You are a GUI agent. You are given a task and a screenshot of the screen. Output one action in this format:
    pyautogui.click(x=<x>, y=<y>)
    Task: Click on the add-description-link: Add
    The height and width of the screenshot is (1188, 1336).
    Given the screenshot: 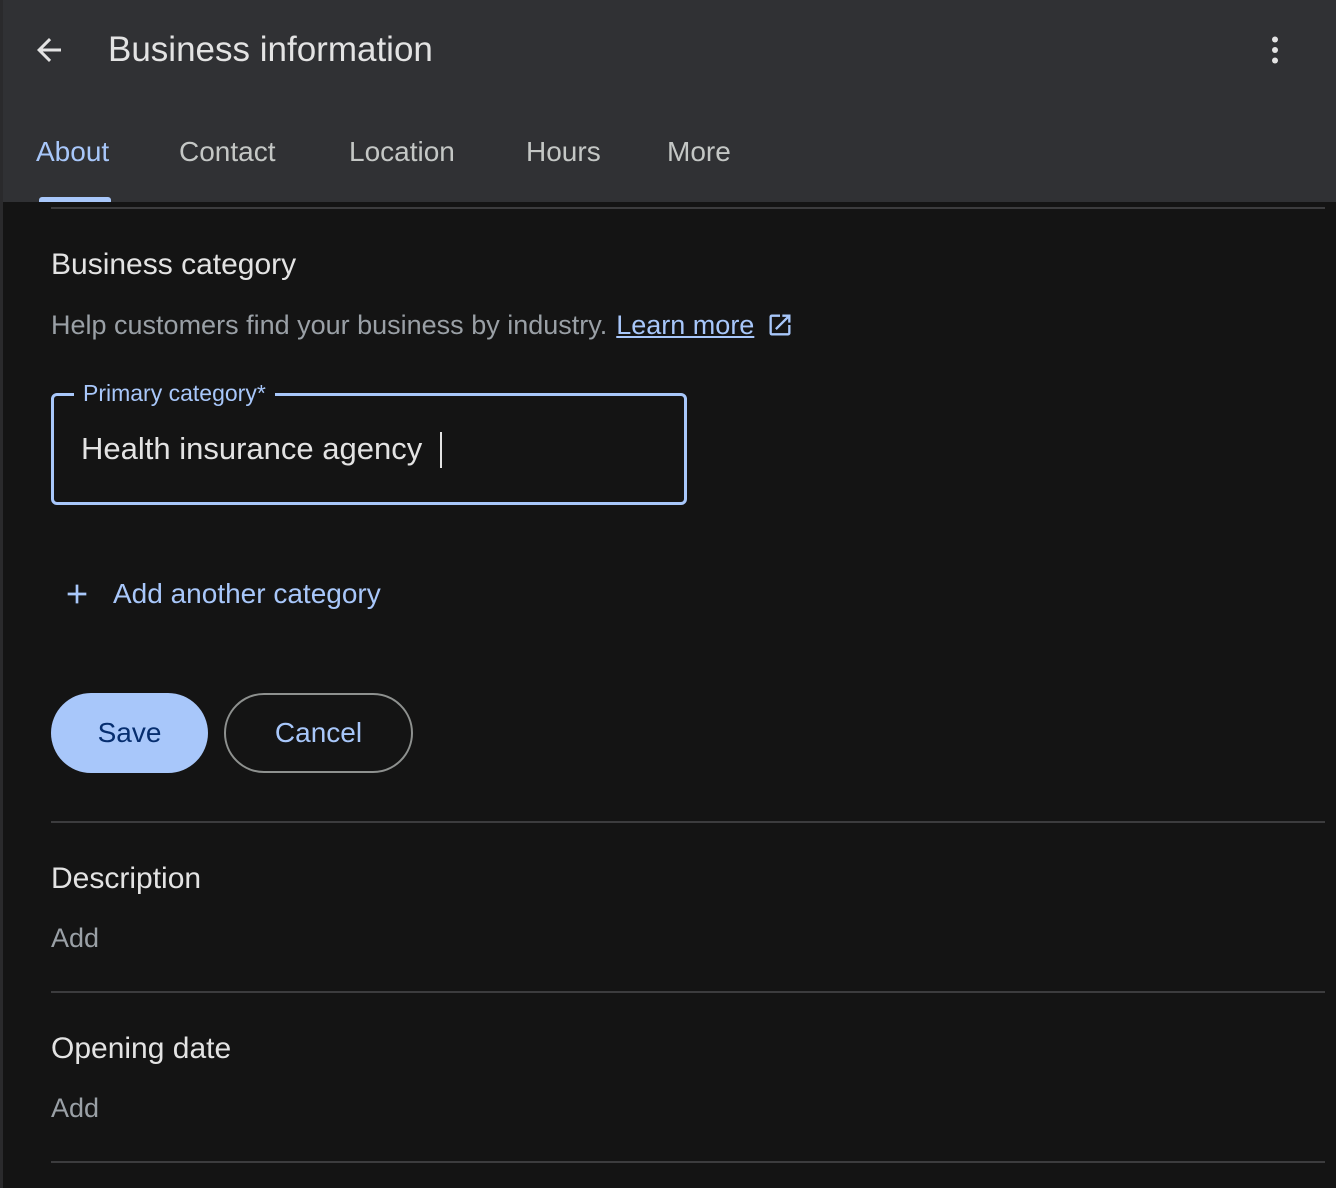 What is the action you would take?
    pyautogui.click(x=75, y=938)
    